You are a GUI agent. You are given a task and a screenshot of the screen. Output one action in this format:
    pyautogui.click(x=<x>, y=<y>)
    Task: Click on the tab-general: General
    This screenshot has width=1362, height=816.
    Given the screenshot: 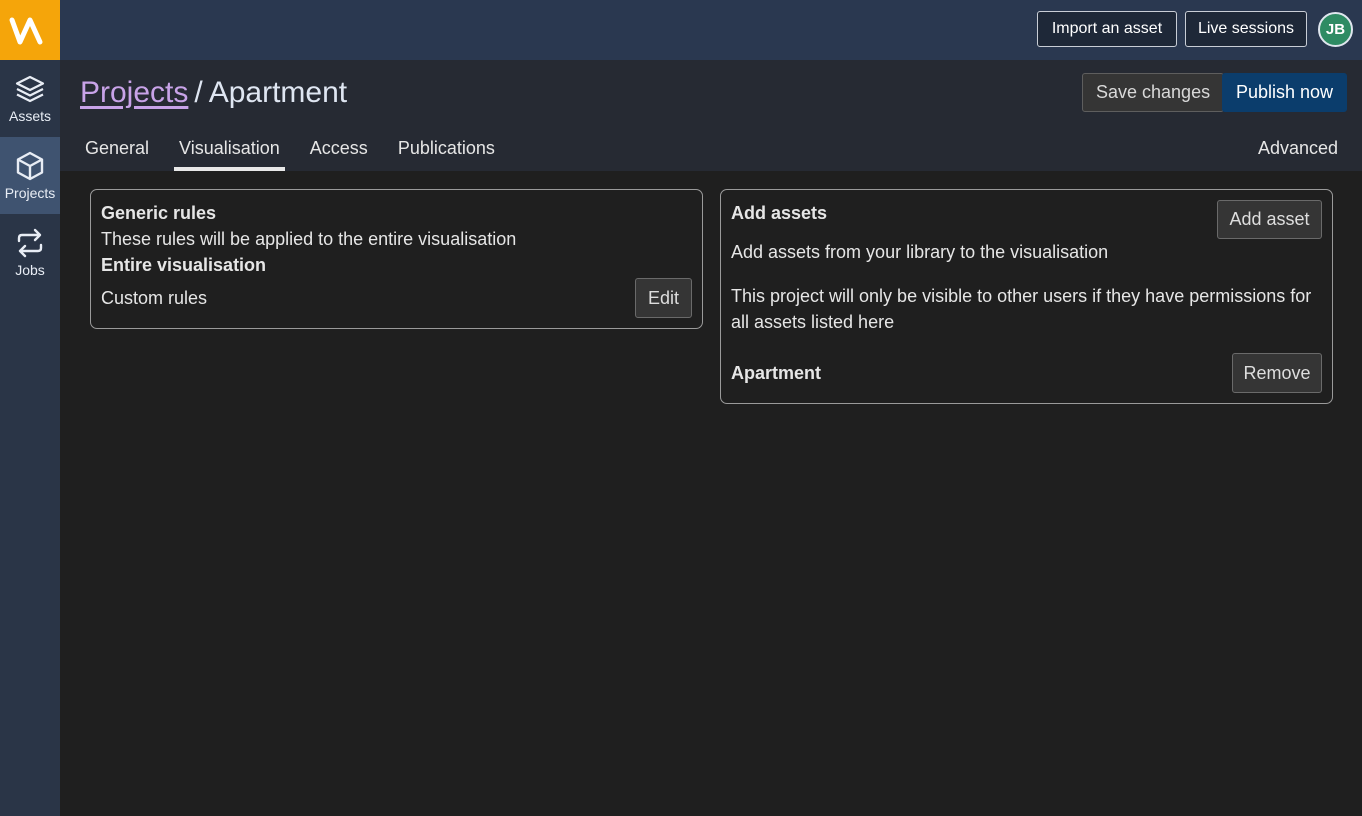 What is the action you would take?
    pyautogui.click(x=117, y=153)
    